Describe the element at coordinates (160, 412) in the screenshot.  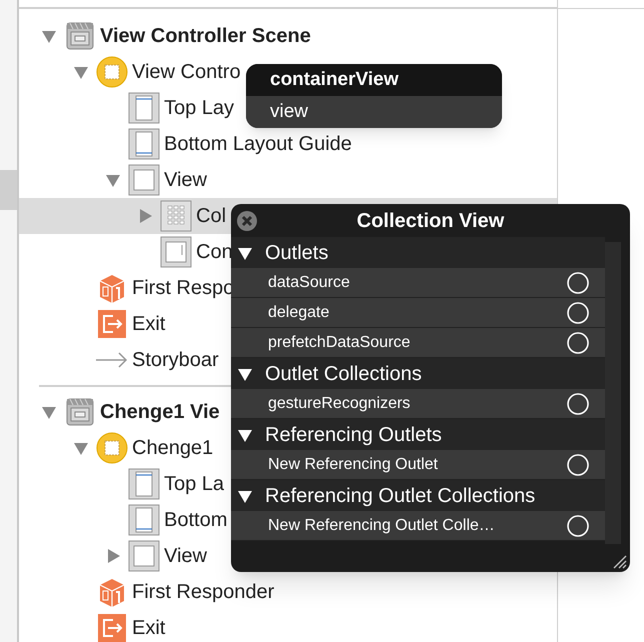
I see `tree-item-label: Chenge1 Vie` at that location.